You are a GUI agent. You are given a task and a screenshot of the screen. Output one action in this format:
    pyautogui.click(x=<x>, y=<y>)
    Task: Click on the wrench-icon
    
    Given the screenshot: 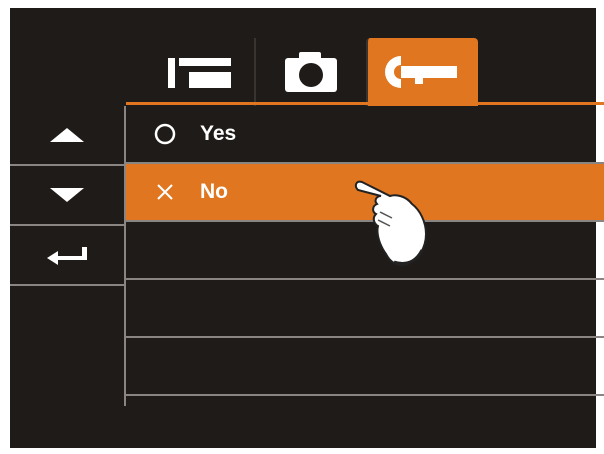 What is the action you would take?
    pyautogui.click(x=421, y=72)
    